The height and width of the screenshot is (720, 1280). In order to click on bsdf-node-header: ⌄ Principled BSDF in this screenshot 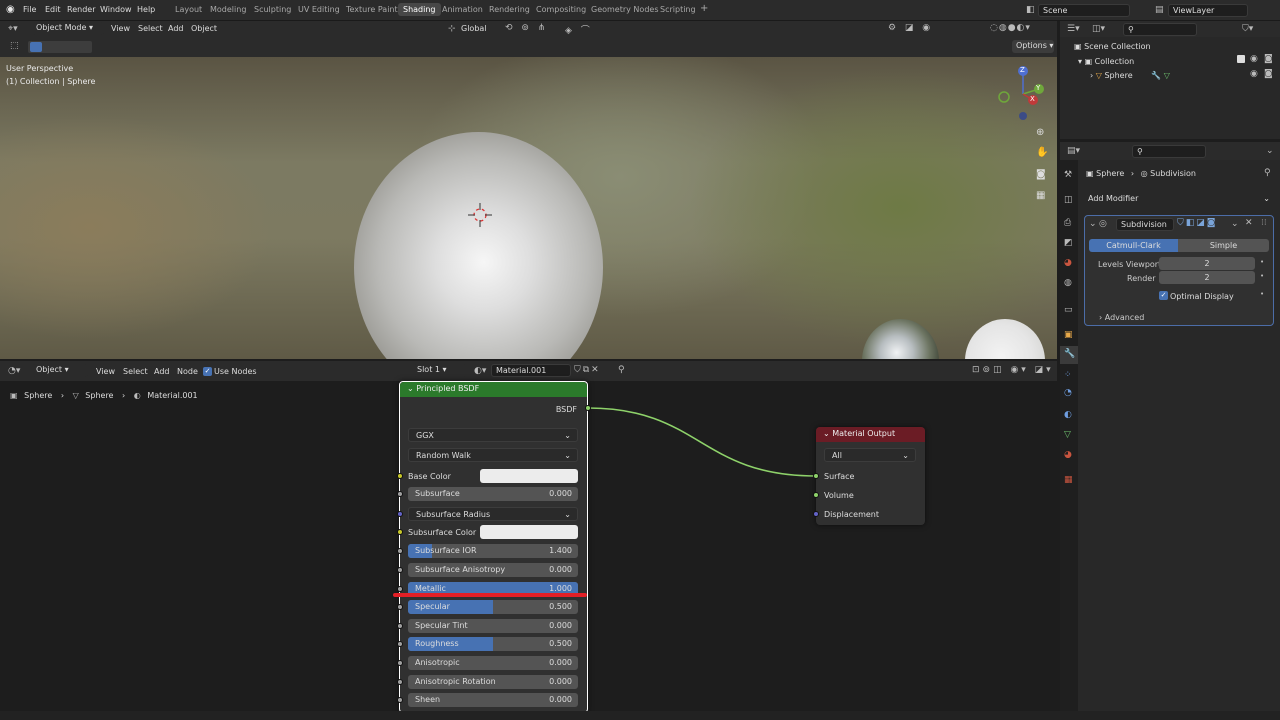, I will do `click(493, 389)`.